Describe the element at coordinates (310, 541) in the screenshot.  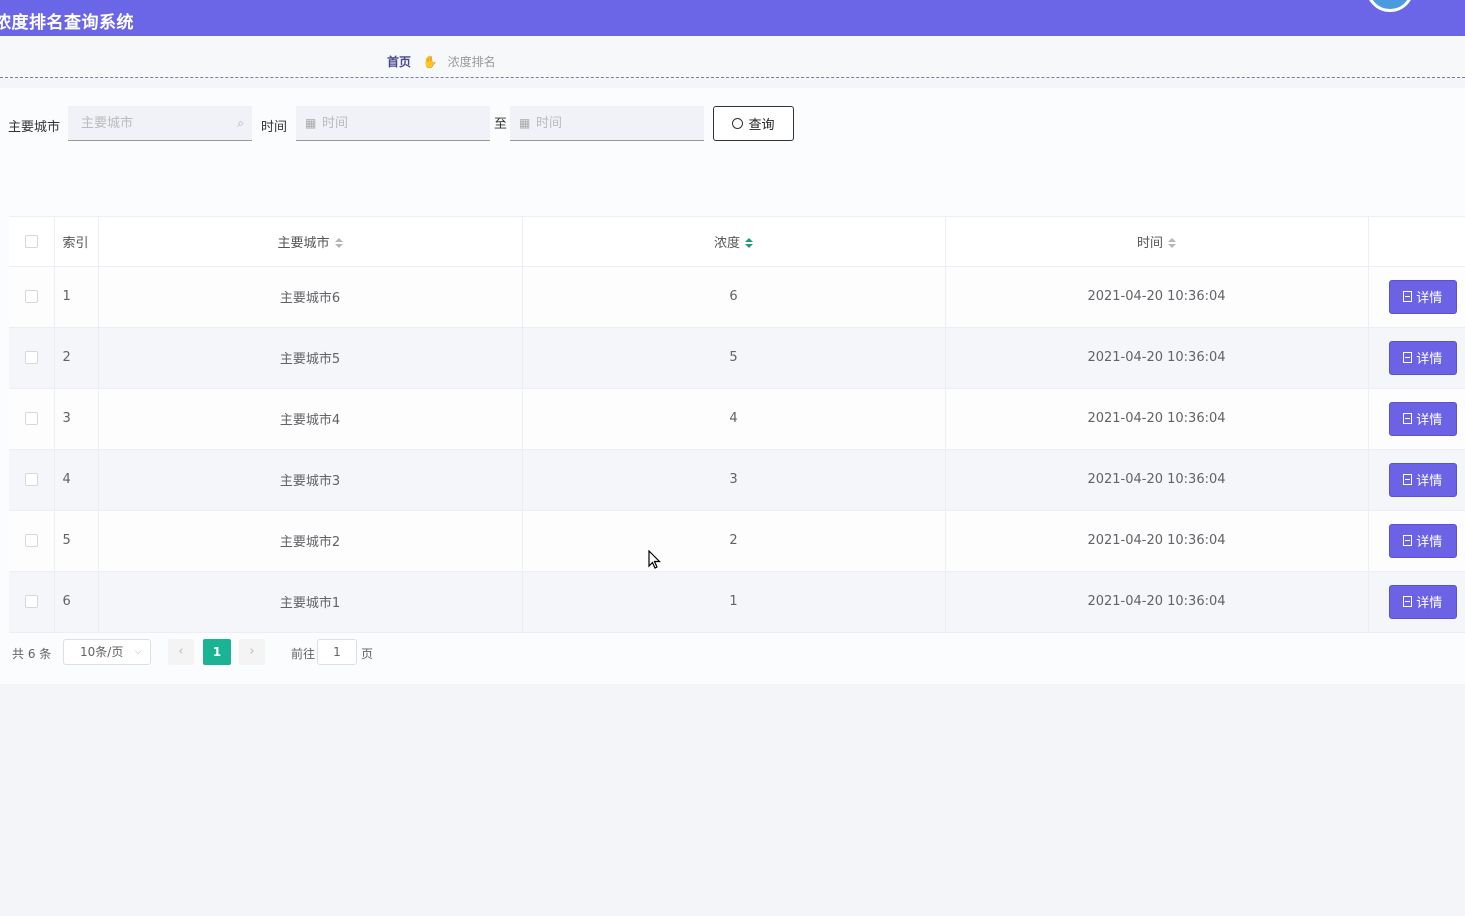
I see `cell-city: 主要城市2` at that location.